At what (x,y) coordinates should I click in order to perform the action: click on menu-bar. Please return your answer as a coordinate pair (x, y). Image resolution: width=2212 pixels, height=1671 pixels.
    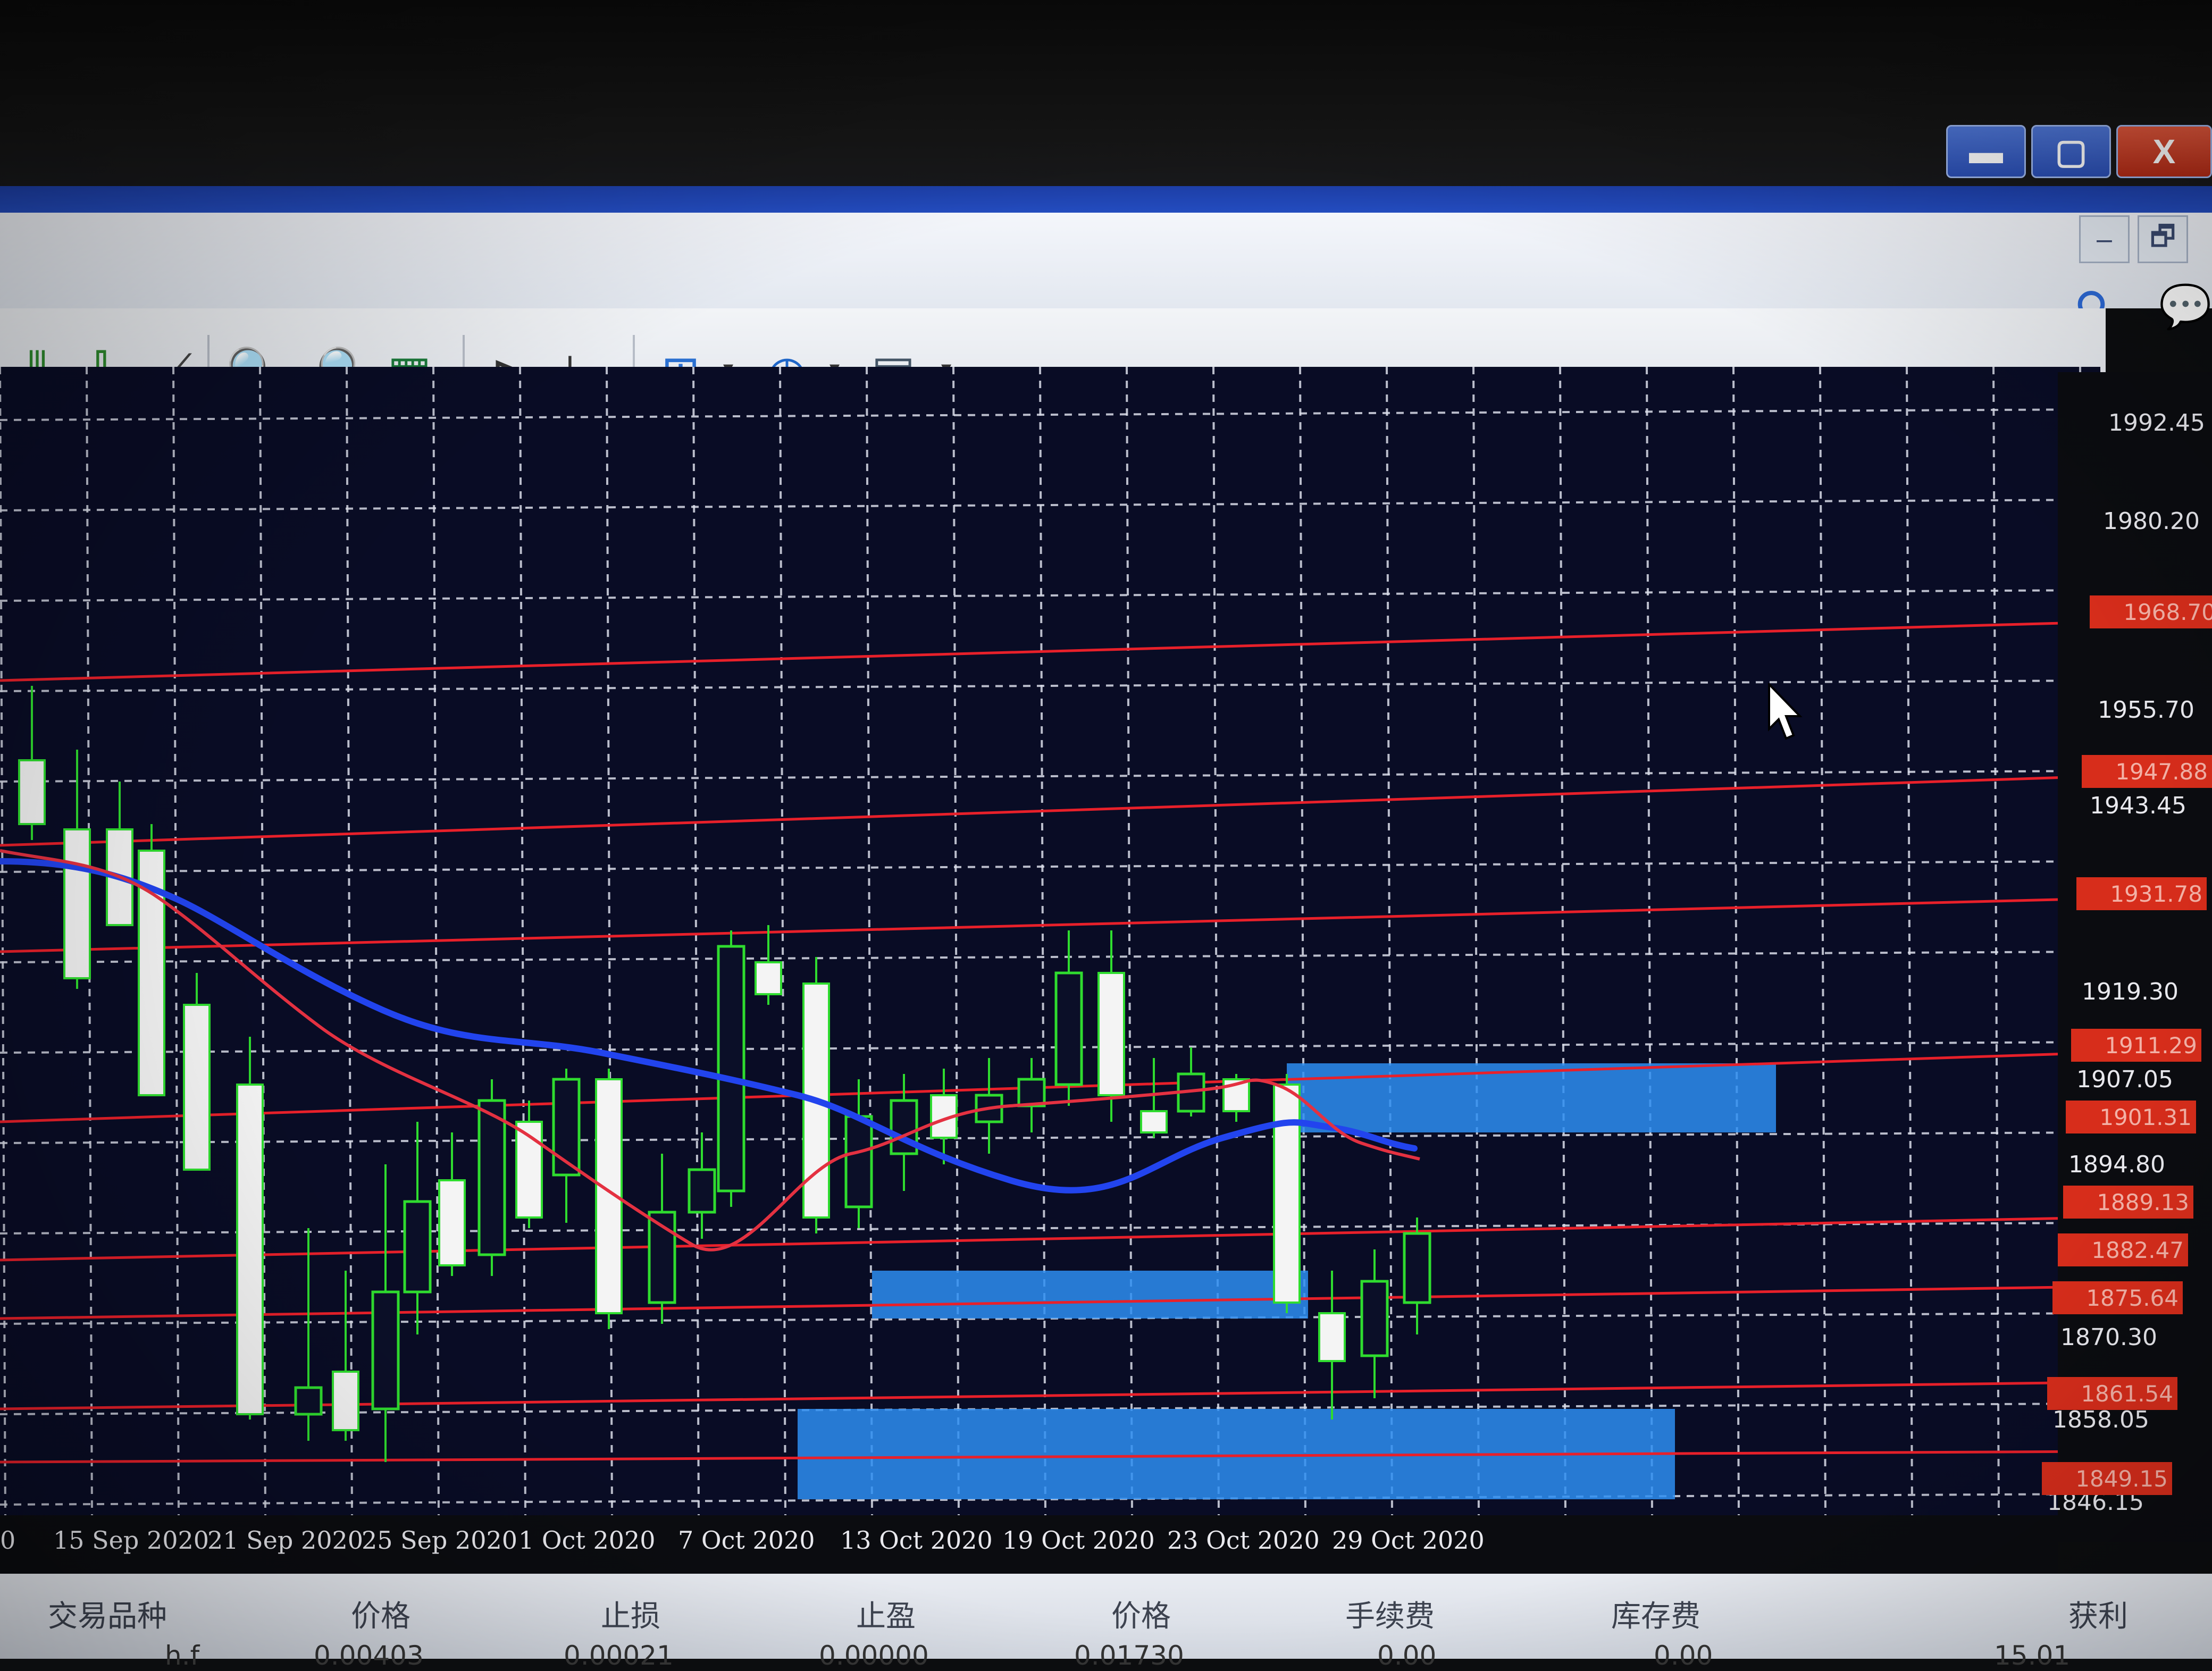
    Looking at the image, I should click on (1106, 261).